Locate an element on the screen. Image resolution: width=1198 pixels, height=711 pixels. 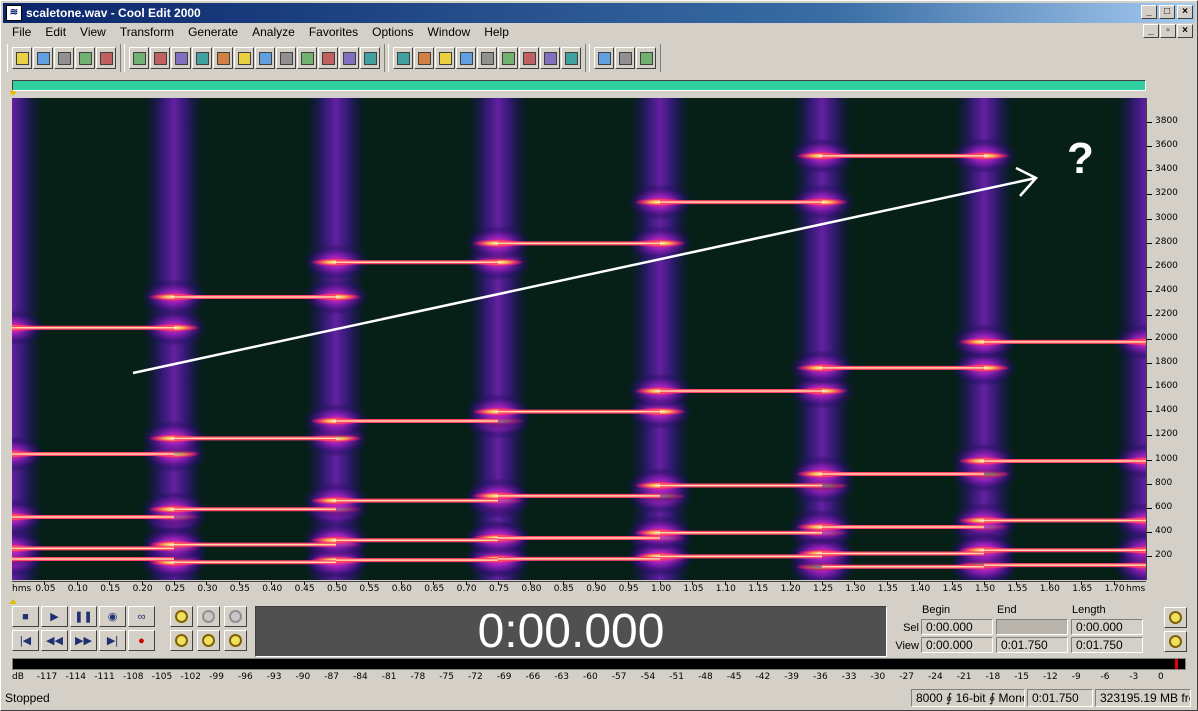
play-icon: ▶ is located at coordinates (54, 617).